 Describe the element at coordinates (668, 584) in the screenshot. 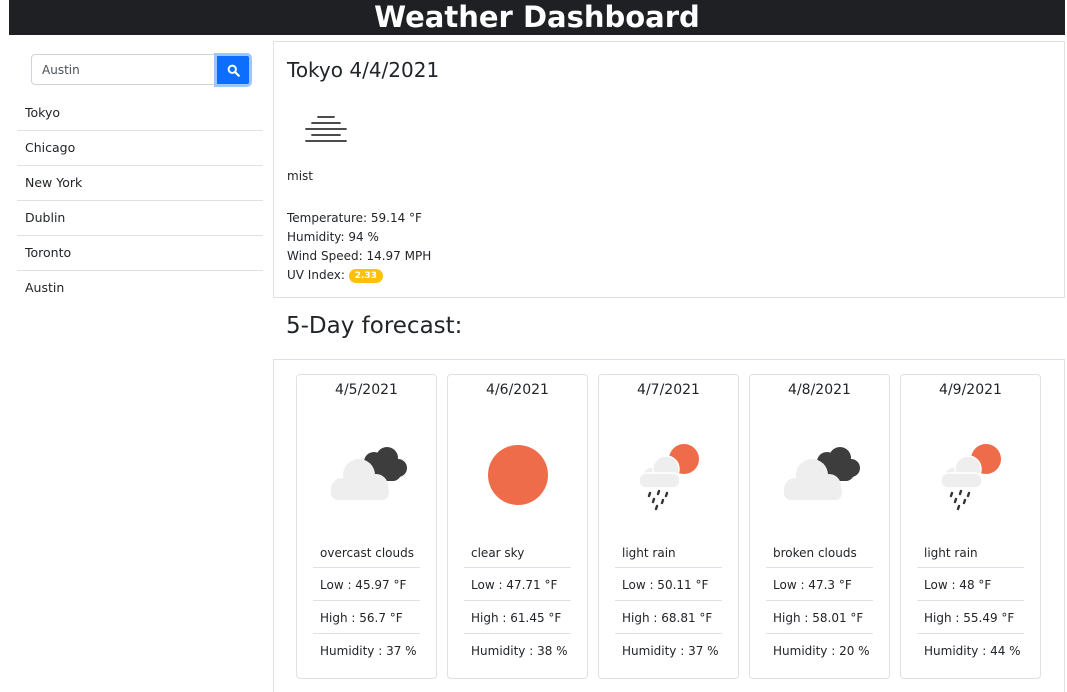

I see `forecast-low: Low : 50.11 °F` at that location.